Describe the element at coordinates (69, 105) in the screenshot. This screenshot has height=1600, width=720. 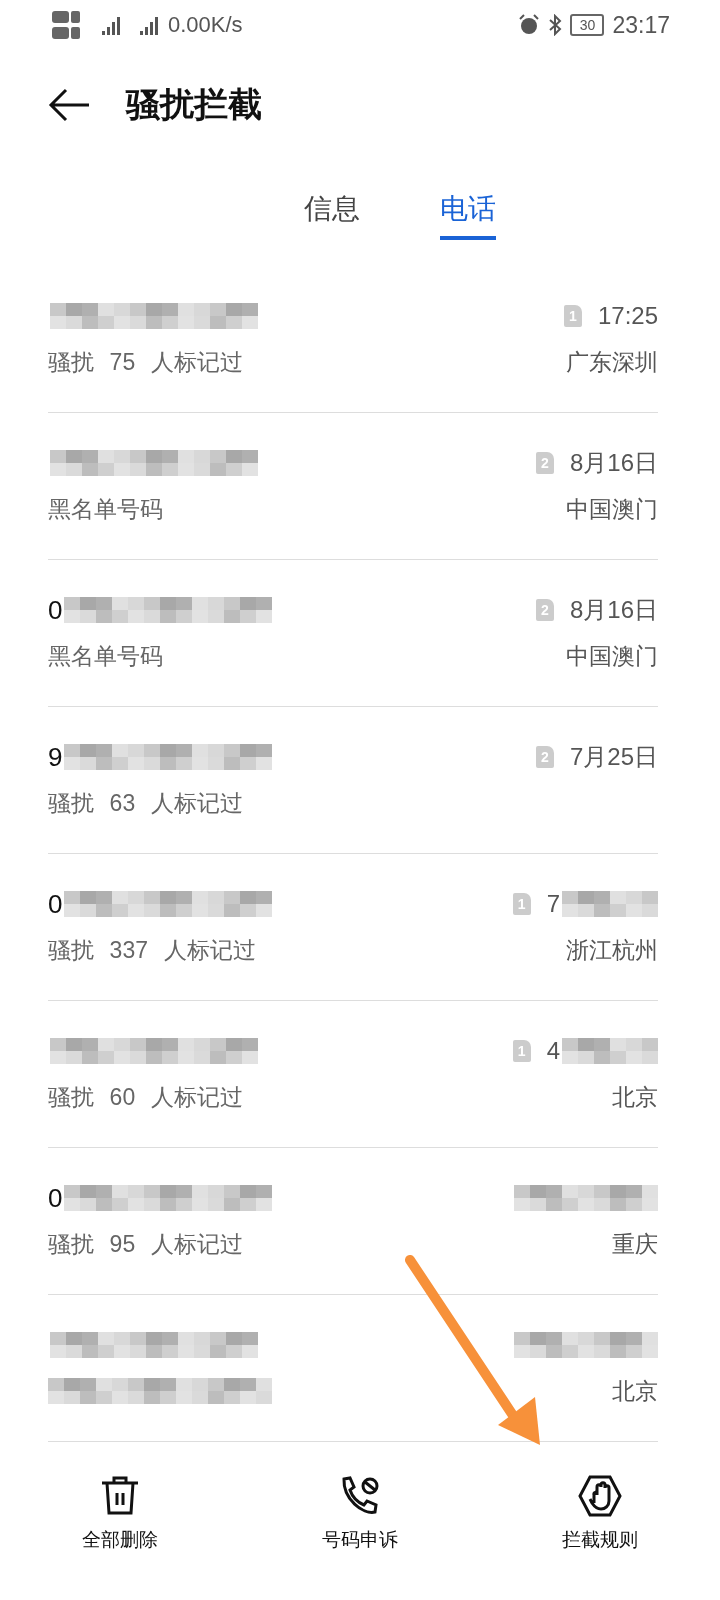
I see `back-icon` at that location.